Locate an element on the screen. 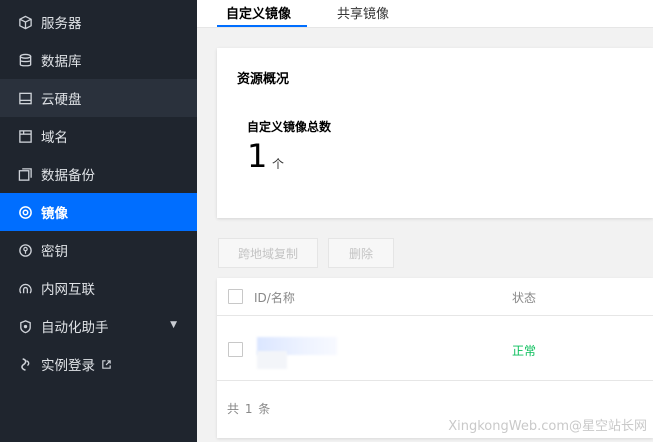 The width and height of the screenshot is (653, 442). domain-icon is located at coordinates (25, 136).